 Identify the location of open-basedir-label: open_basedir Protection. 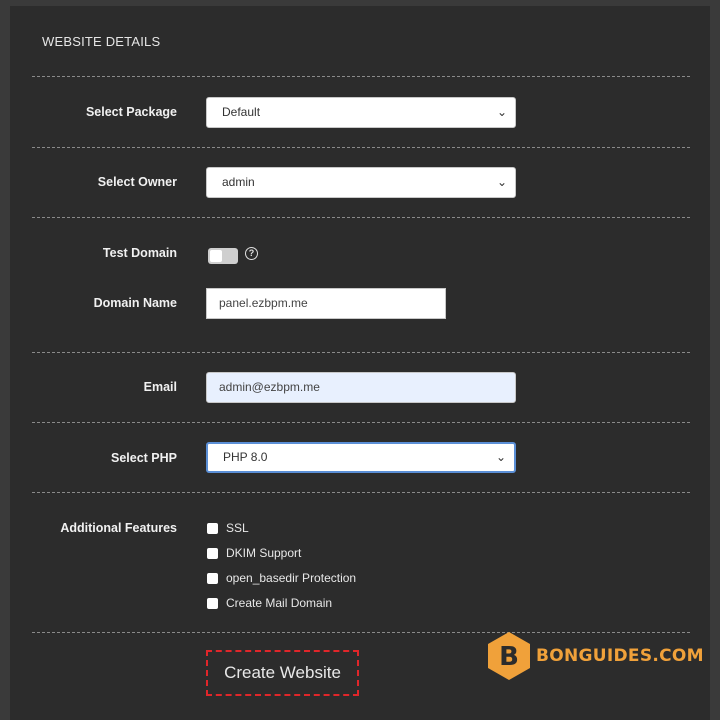
(291, 578).